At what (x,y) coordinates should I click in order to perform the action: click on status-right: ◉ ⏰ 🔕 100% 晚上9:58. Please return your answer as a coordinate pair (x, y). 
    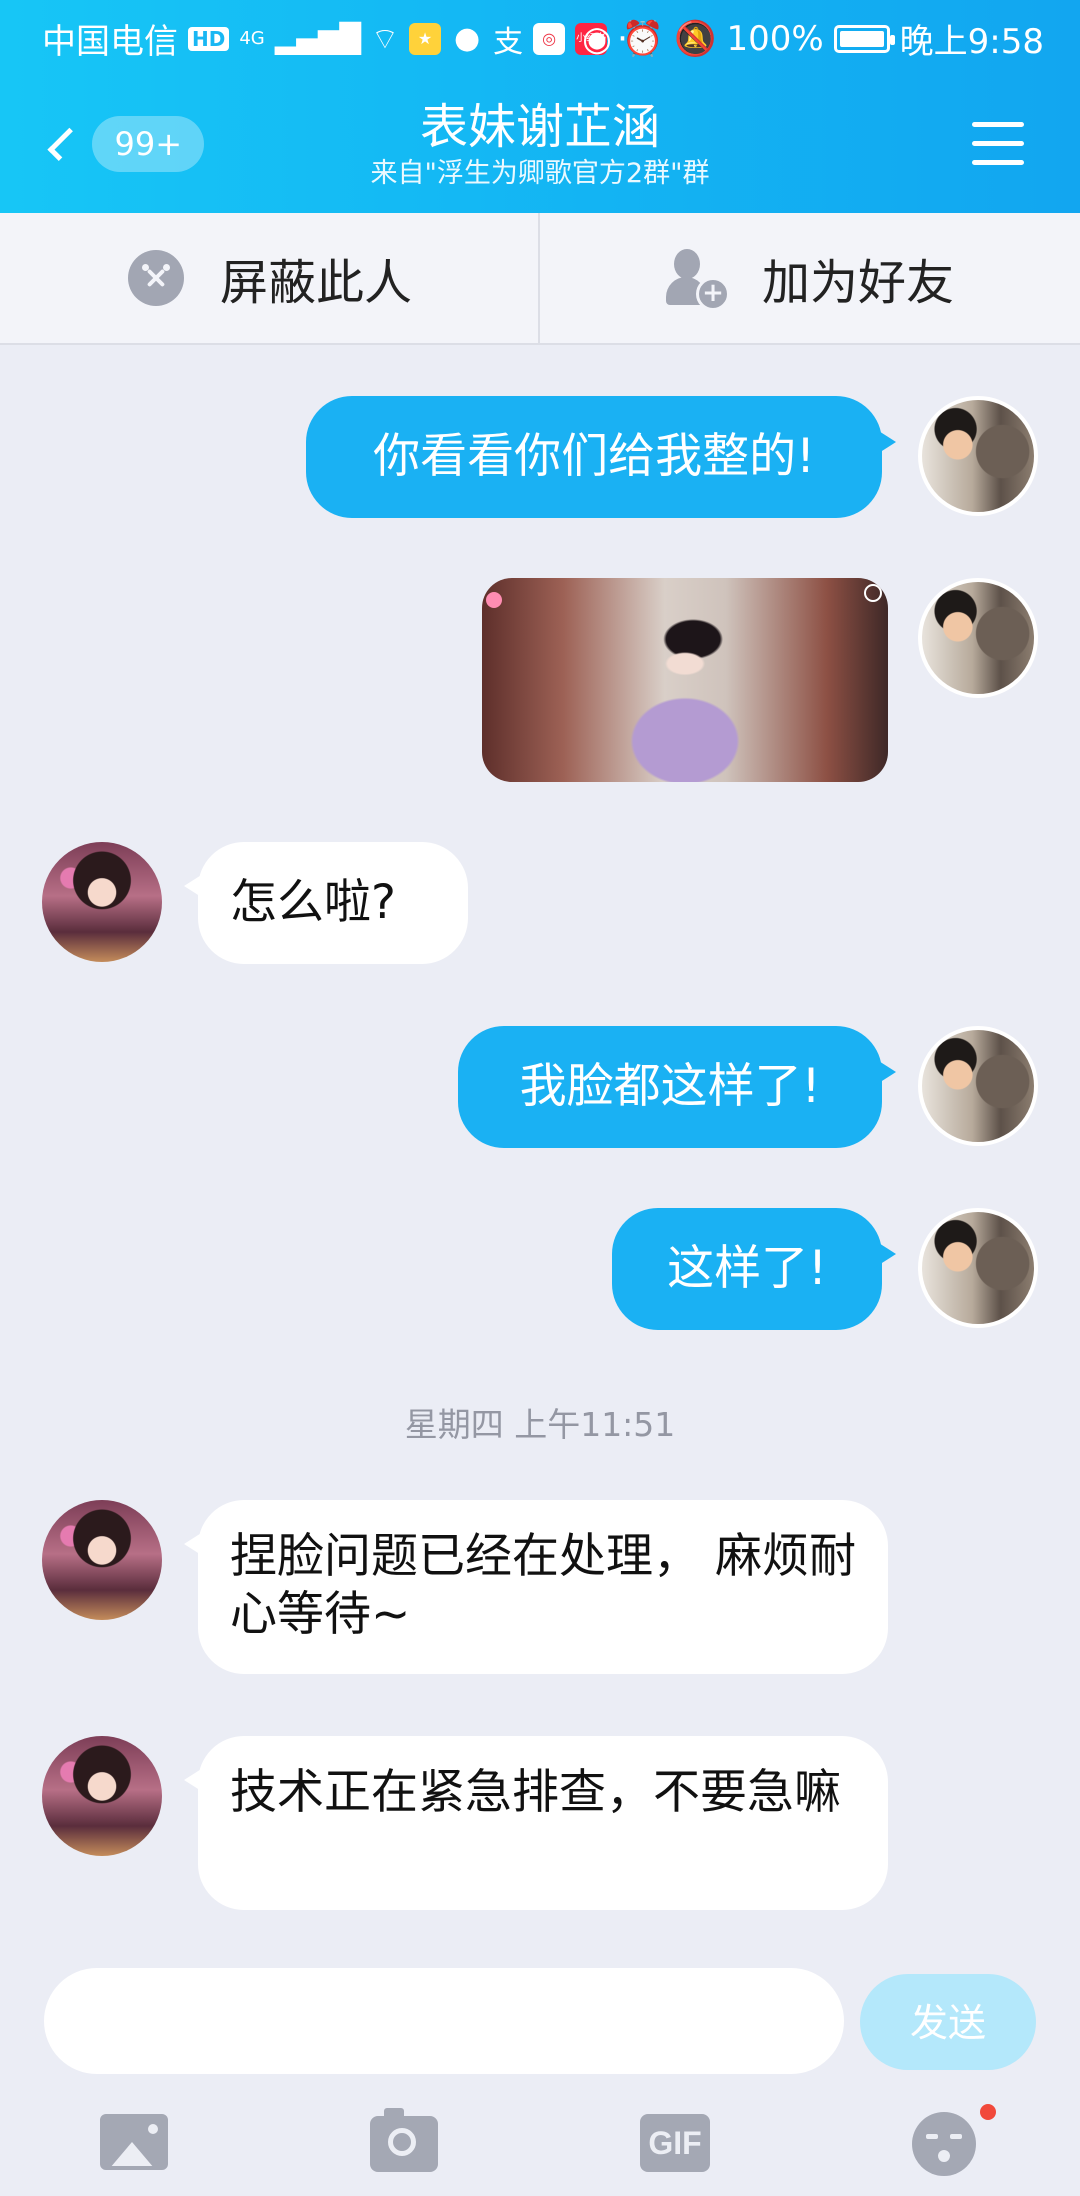
    Looking at the image, I should click on (813, 38).